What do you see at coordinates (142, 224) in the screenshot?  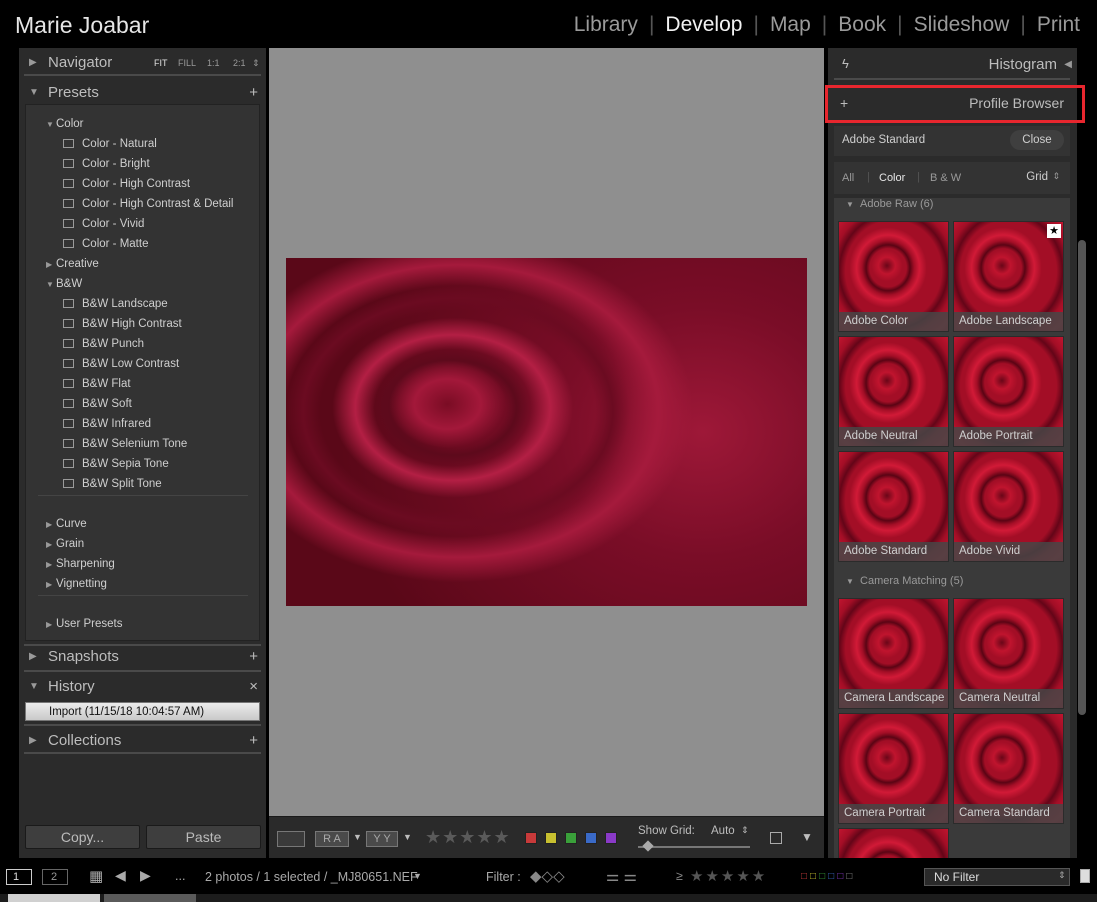 I see `preset-item: Color - Vivid` at bounding box center [142, 224].